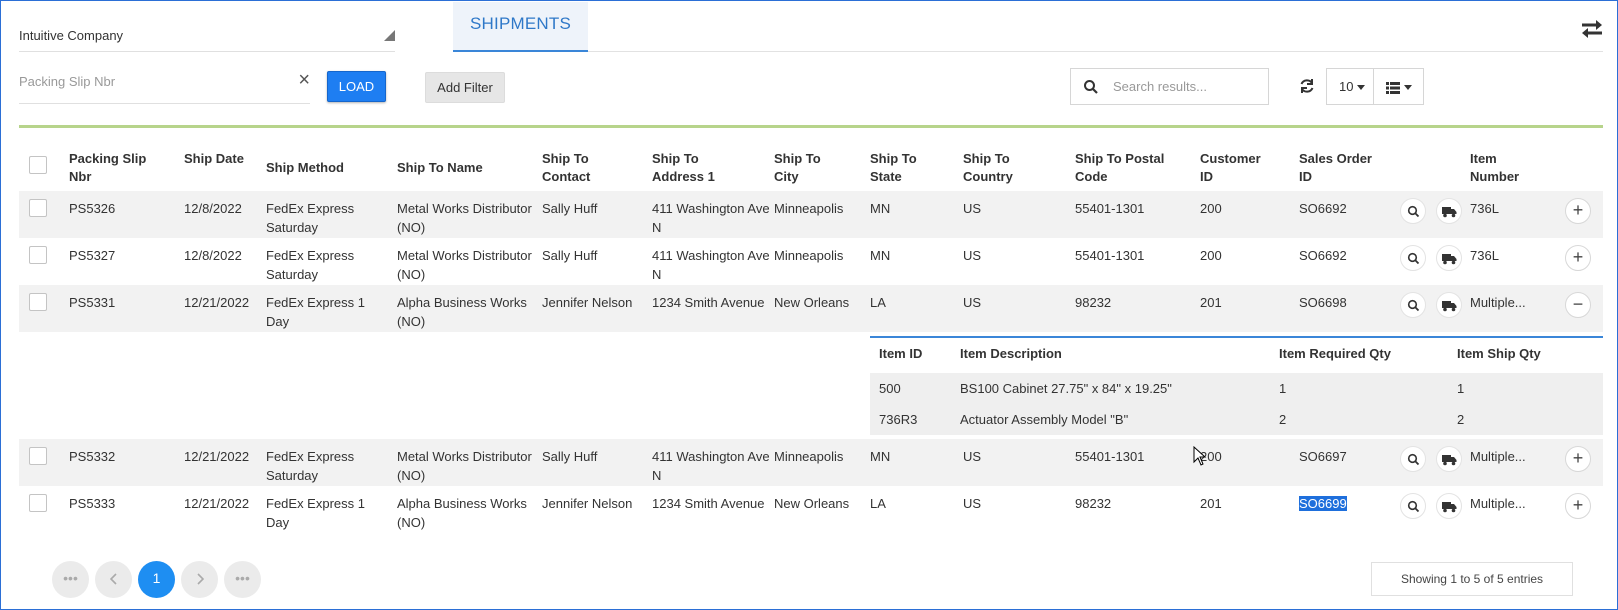  I want to click on column-header: Ship To Name, so click(462, 168).